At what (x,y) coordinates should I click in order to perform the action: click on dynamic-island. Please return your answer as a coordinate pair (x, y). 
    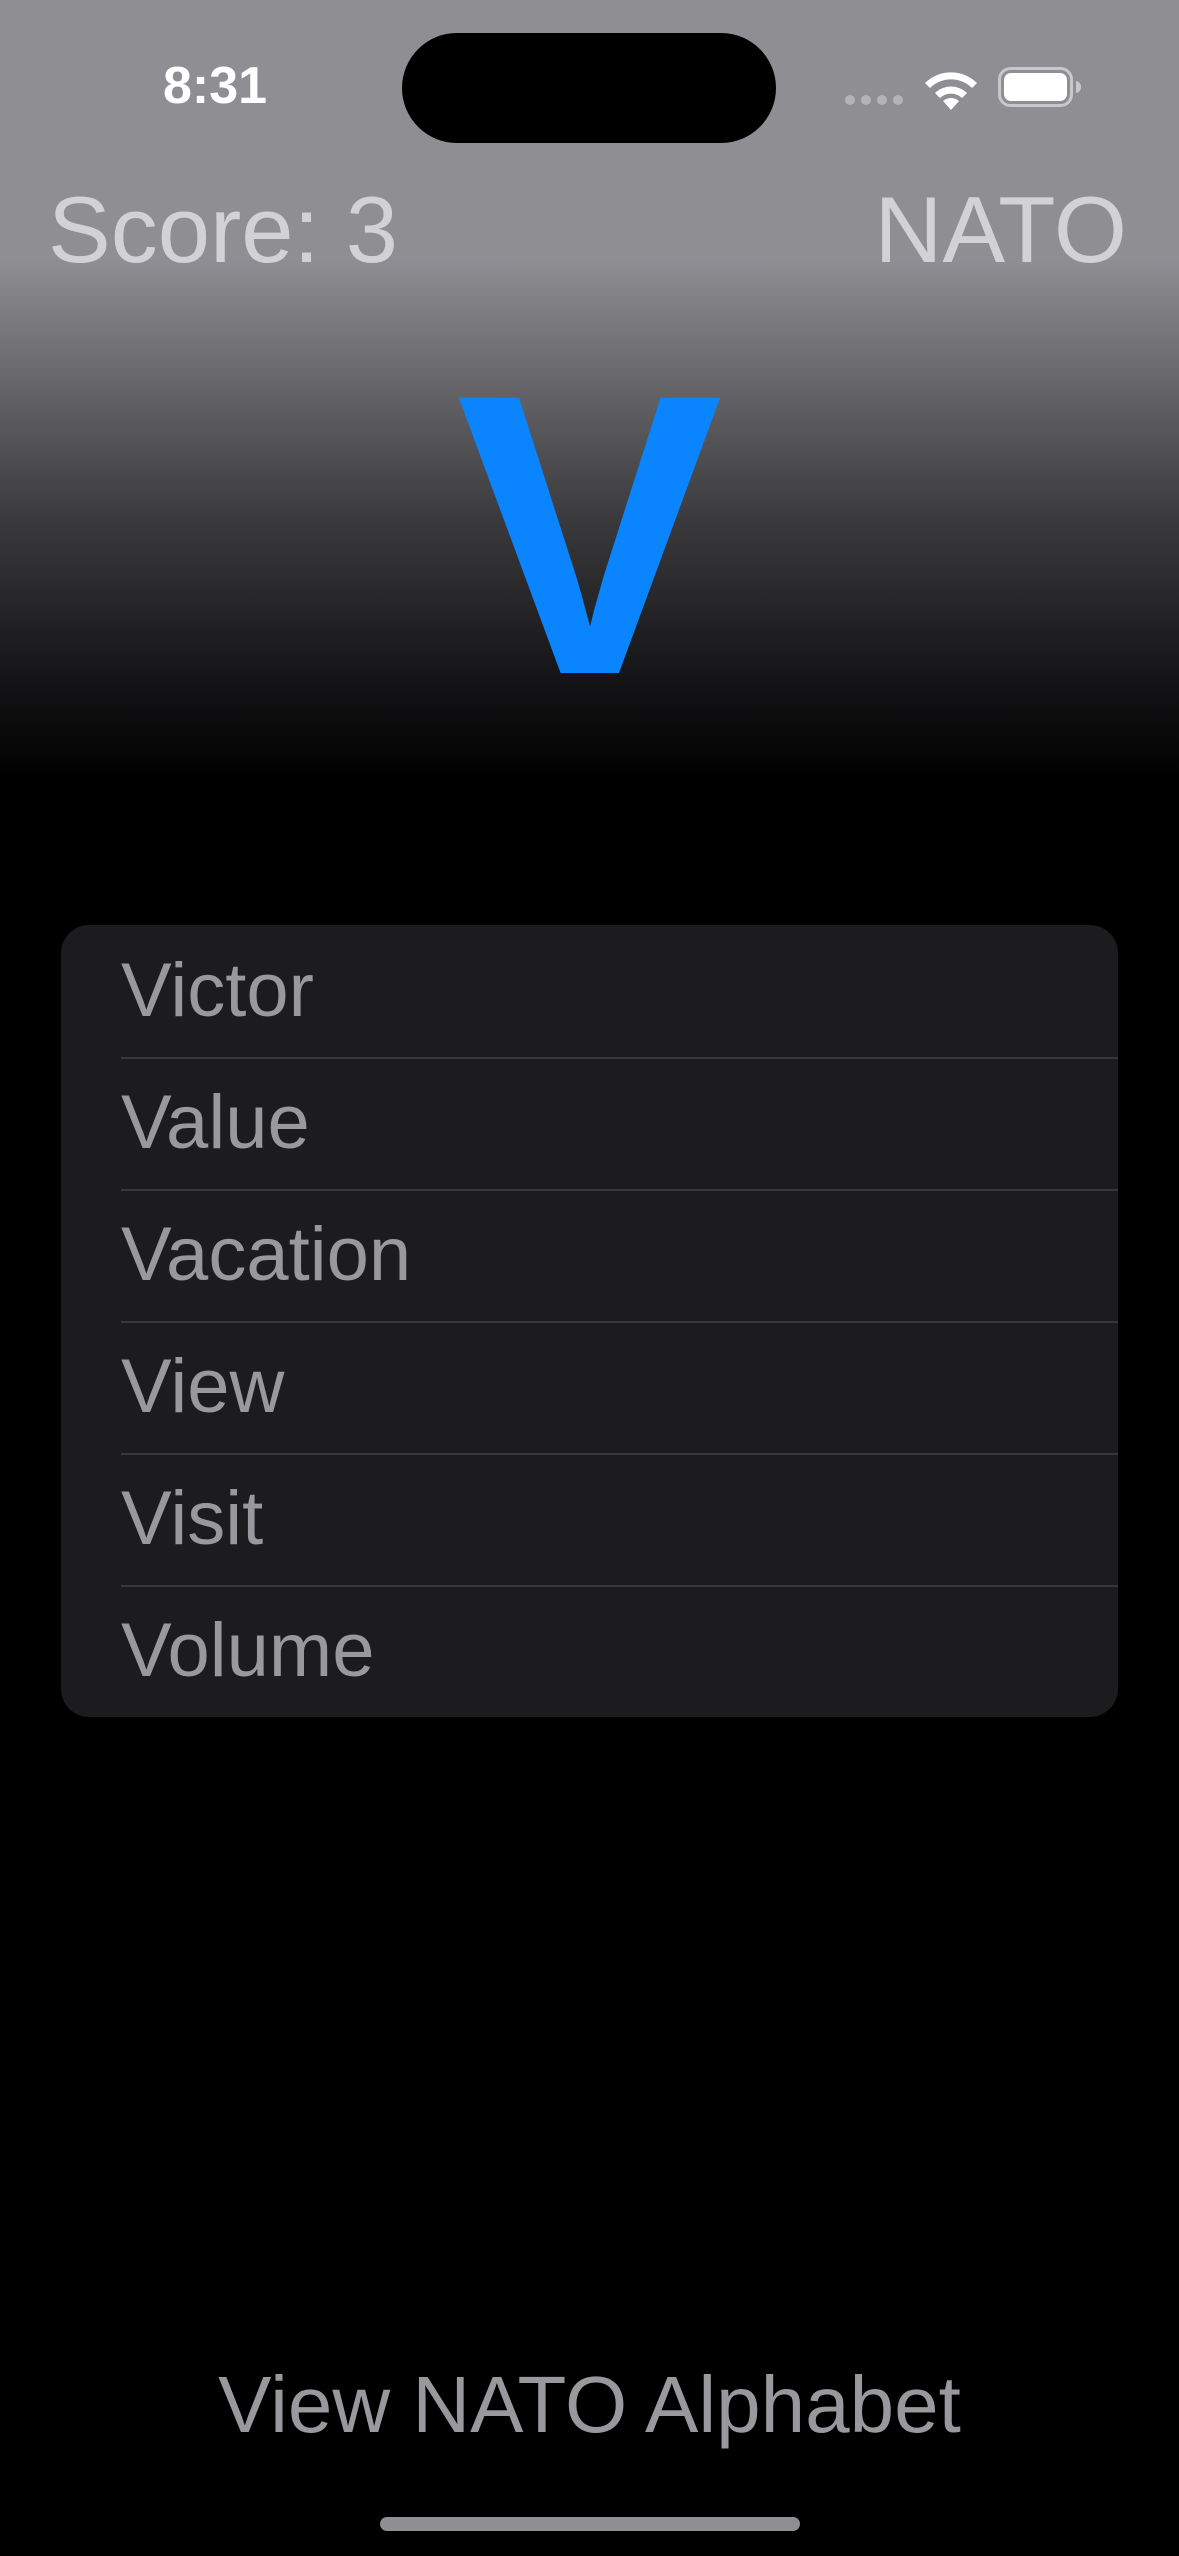
    Looking at the image, I should click on (589, 88).